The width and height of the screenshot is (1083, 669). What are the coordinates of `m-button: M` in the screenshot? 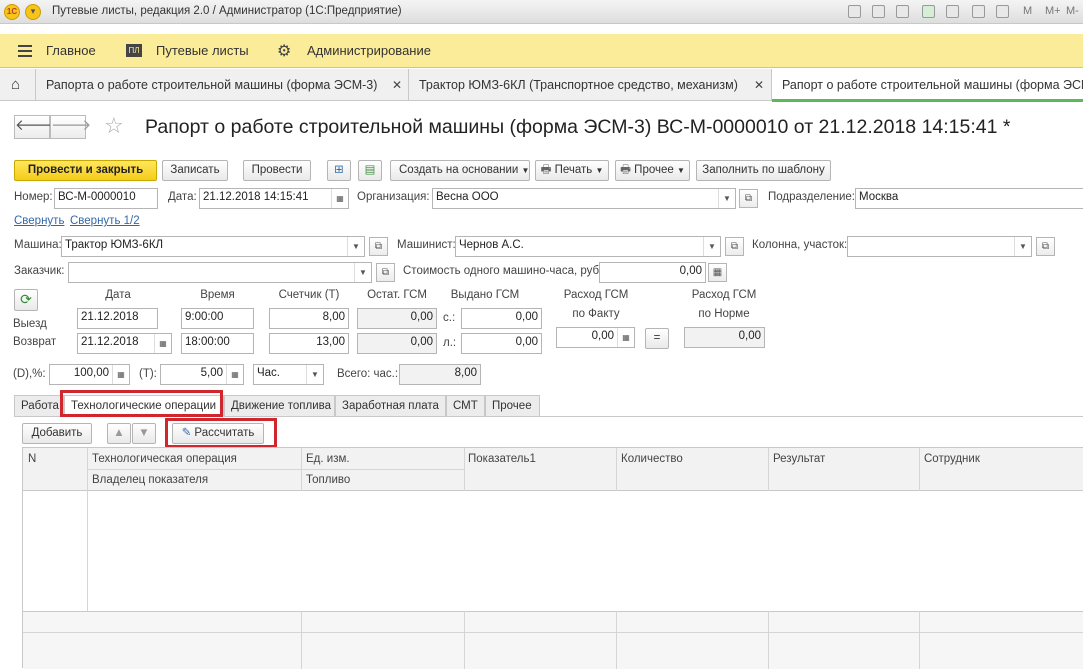 It's located at (1027, 11).